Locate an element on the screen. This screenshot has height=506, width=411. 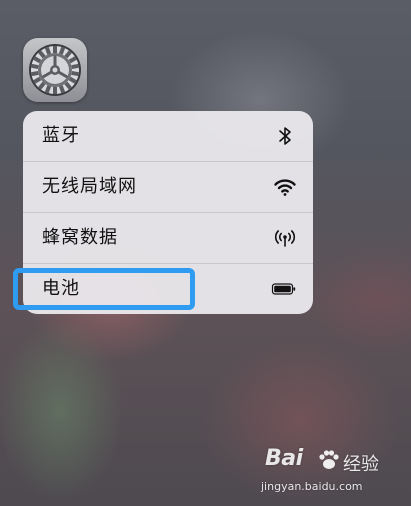
menu-item-label: 无线局域网 is located at coordinates (89, 186).